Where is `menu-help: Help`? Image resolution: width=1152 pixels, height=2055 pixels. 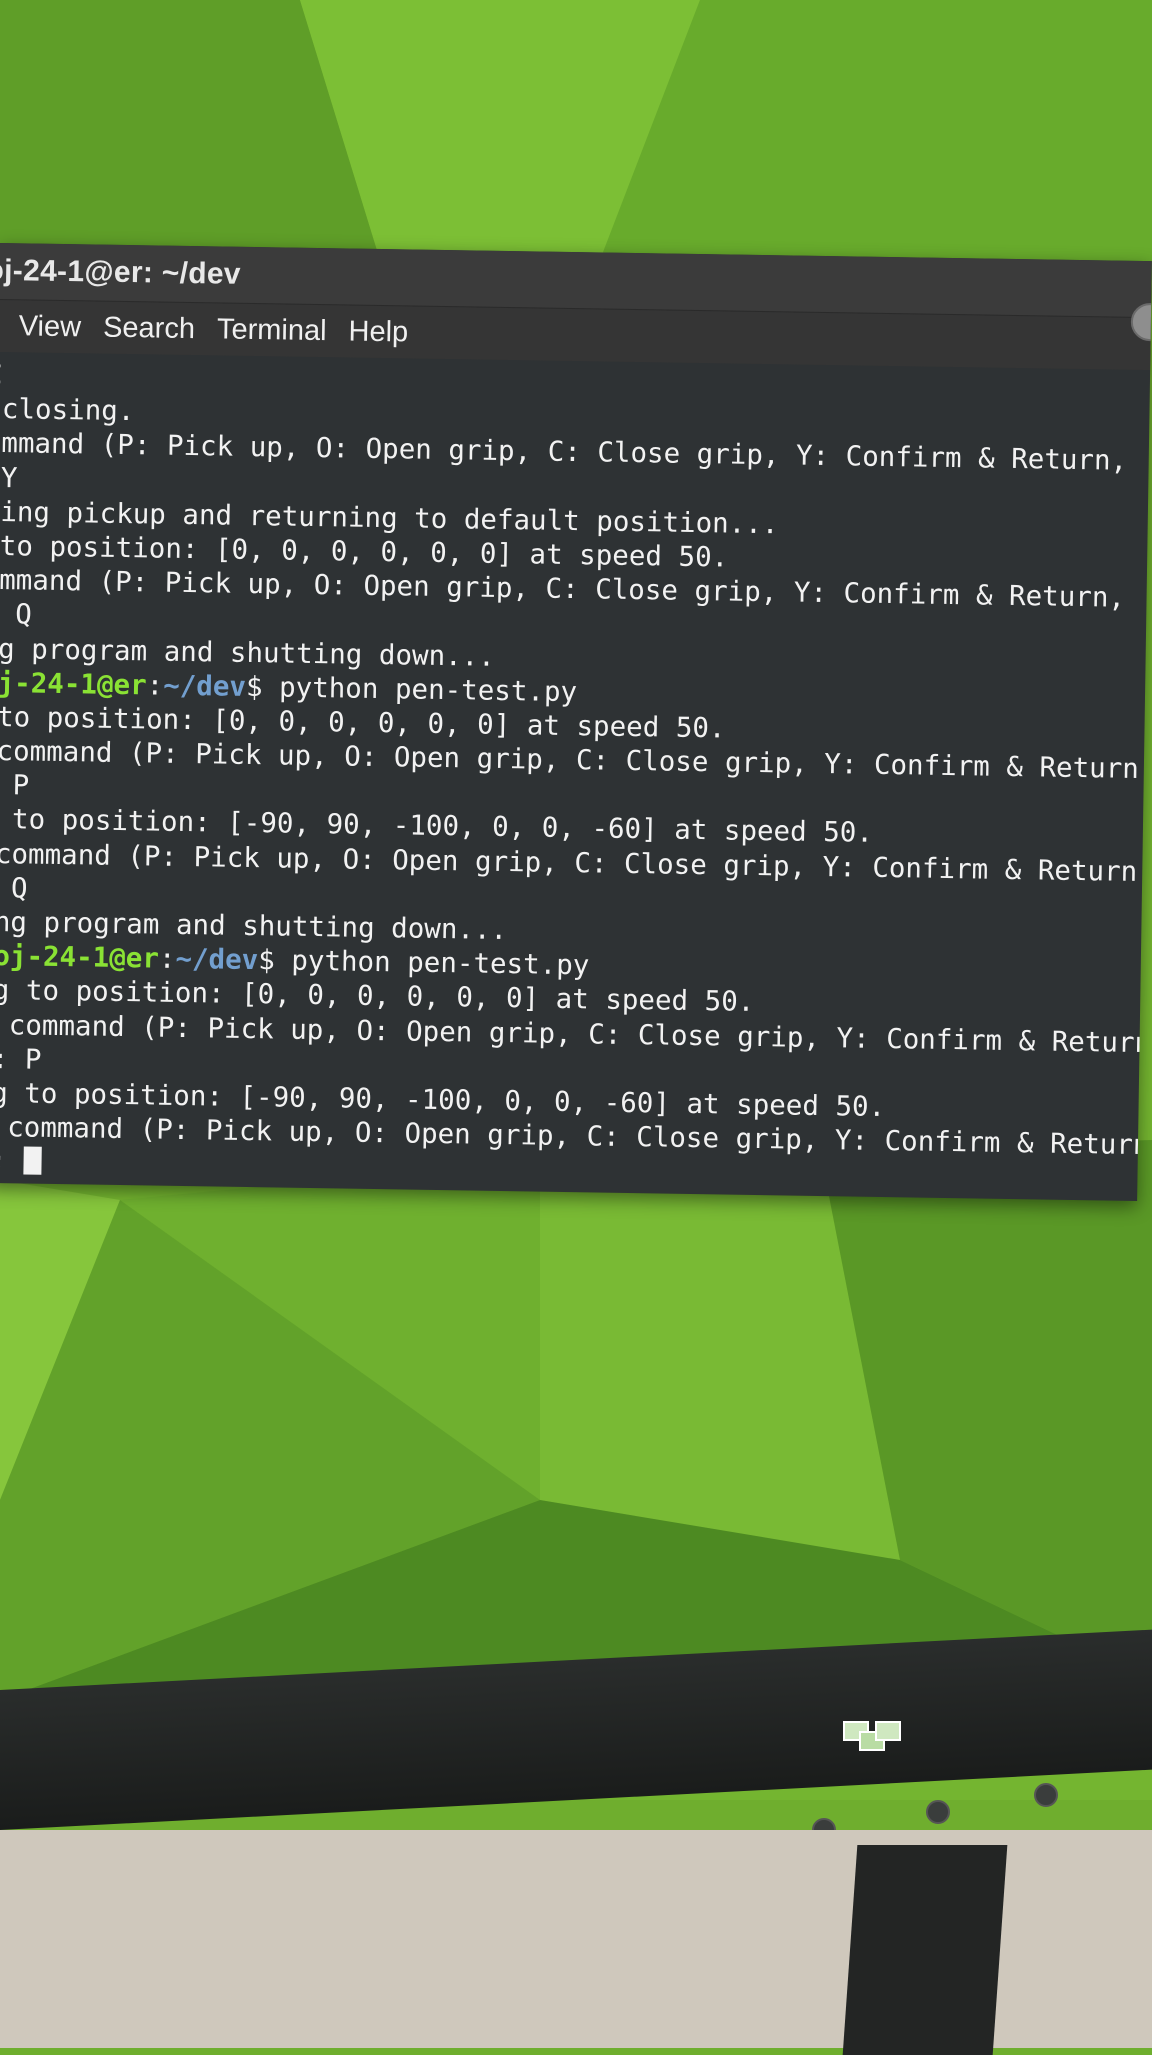 menu-help: Help is located at coordinates (378, 332).